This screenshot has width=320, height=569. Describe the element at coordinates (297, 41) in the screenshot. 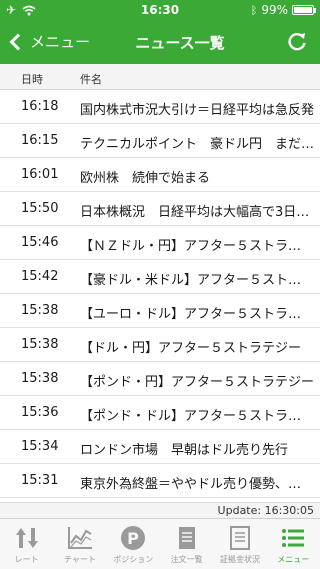

I see `refresh-icon` at that location.